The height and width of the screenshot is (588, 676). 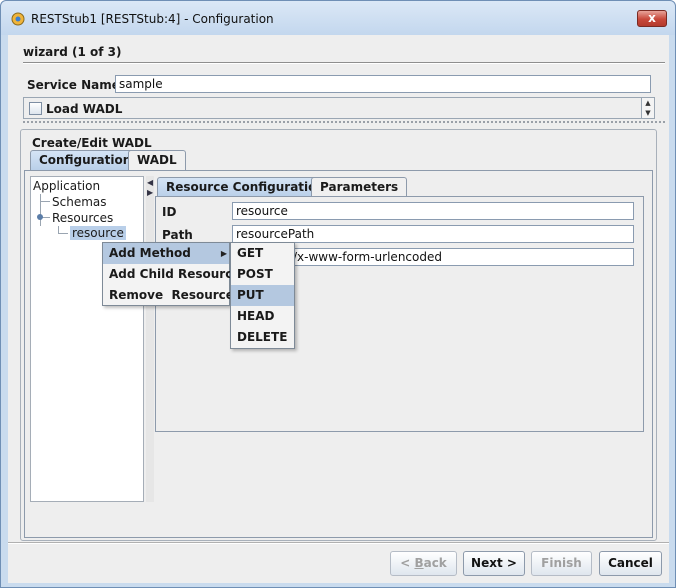 I want to click on menu-item-put: PUT, so click(x=262, y=295).